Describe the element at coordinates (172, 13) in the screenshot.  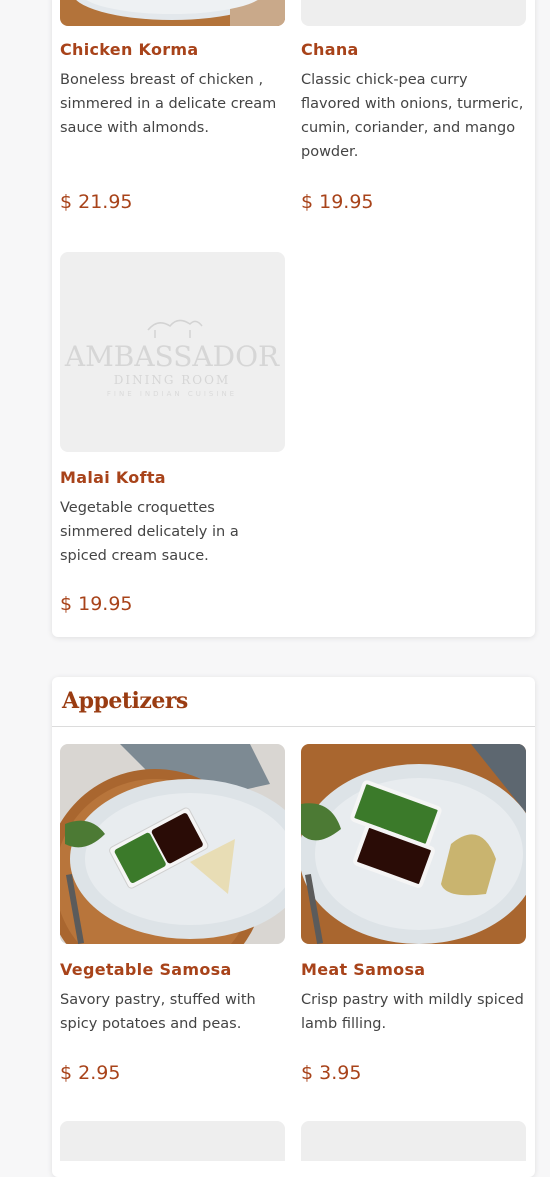
I see `chicken-korma-image` at that location.